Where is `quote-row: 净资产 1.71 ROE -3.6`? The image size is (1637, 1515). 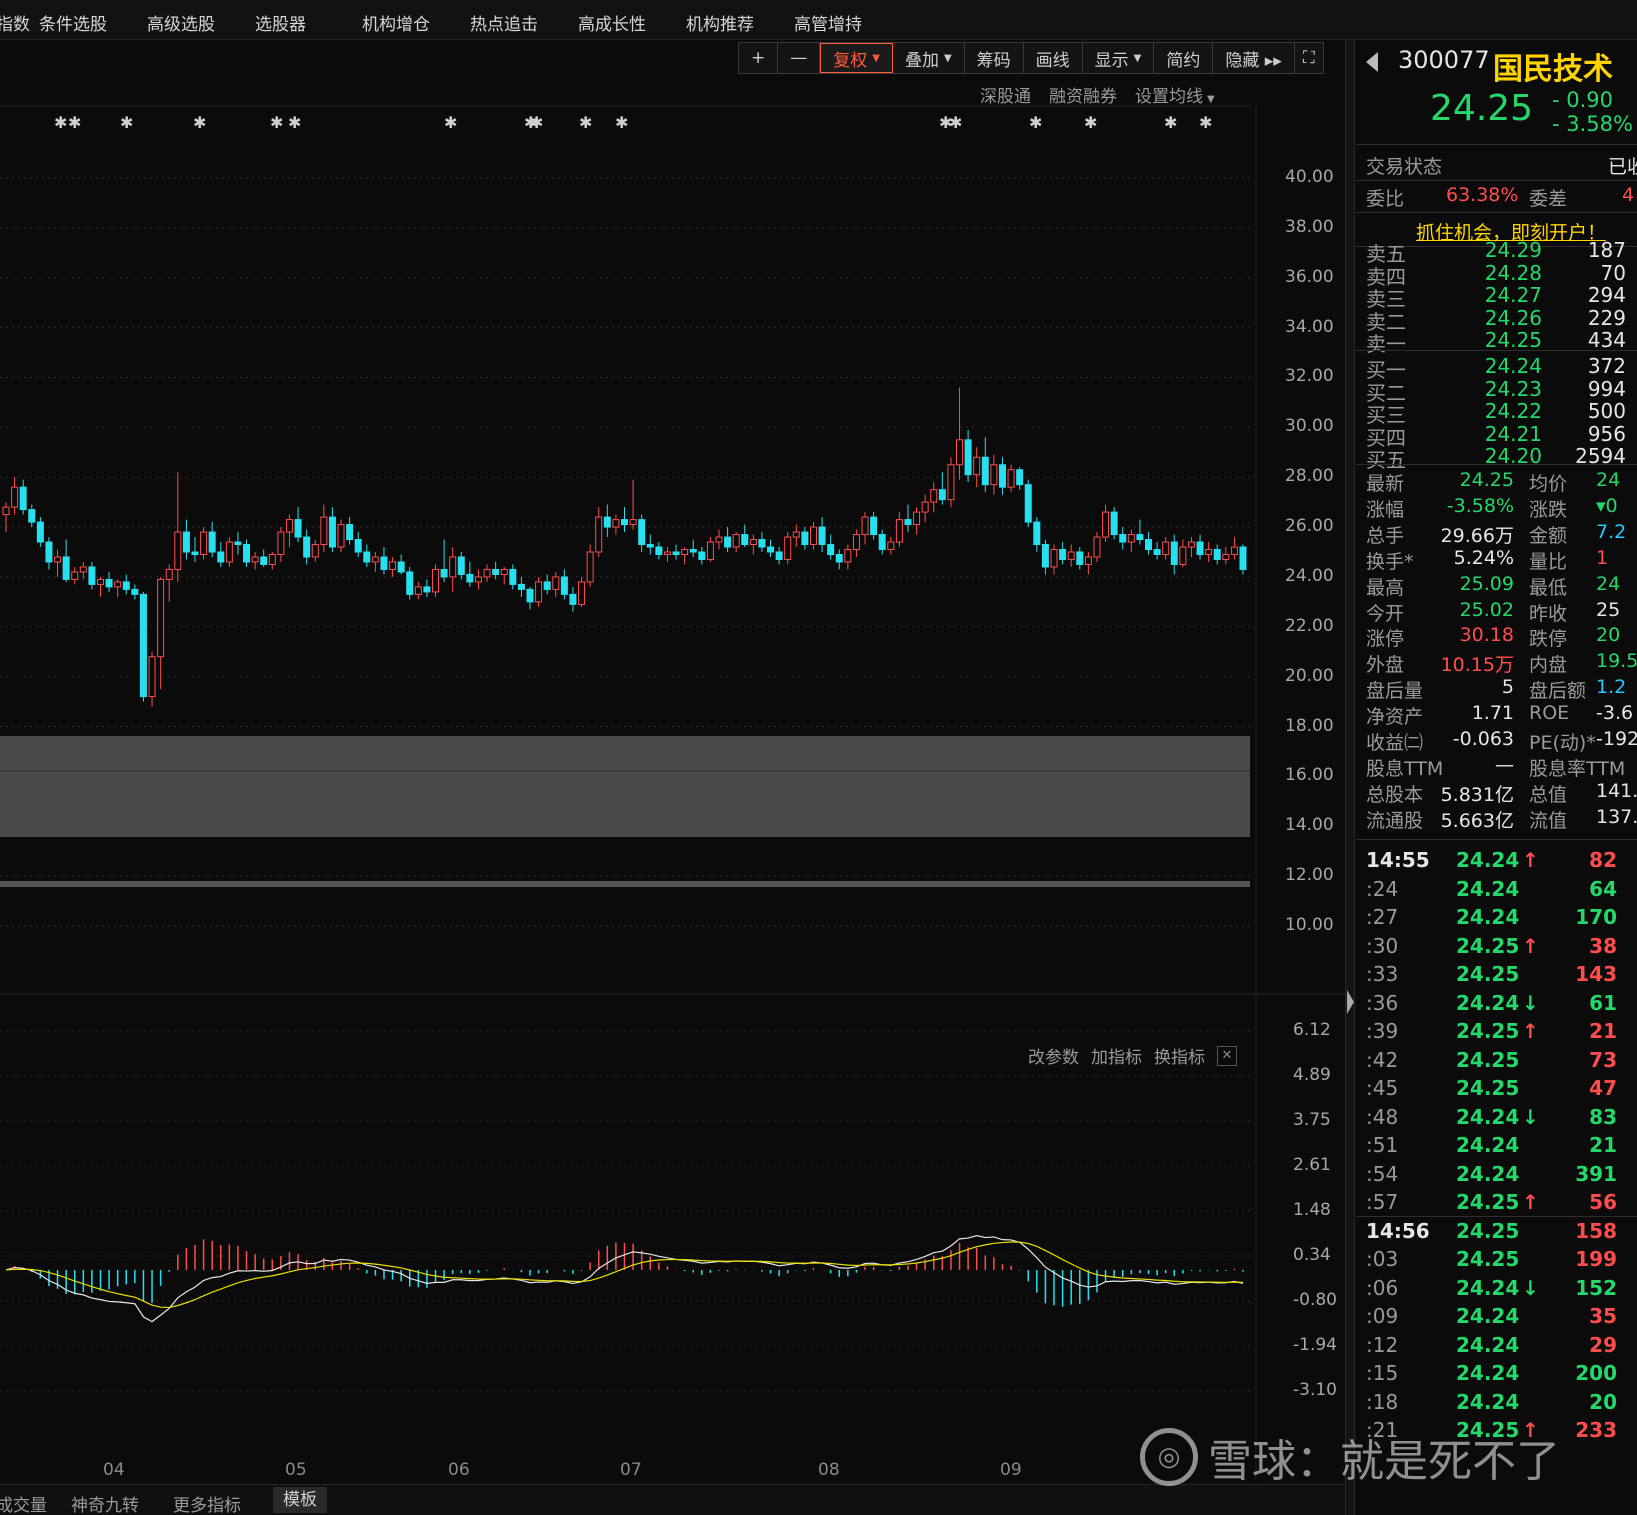
quote-row: 净资产 1.71 ROE -3.6 is located at coordinates (1496, 715).